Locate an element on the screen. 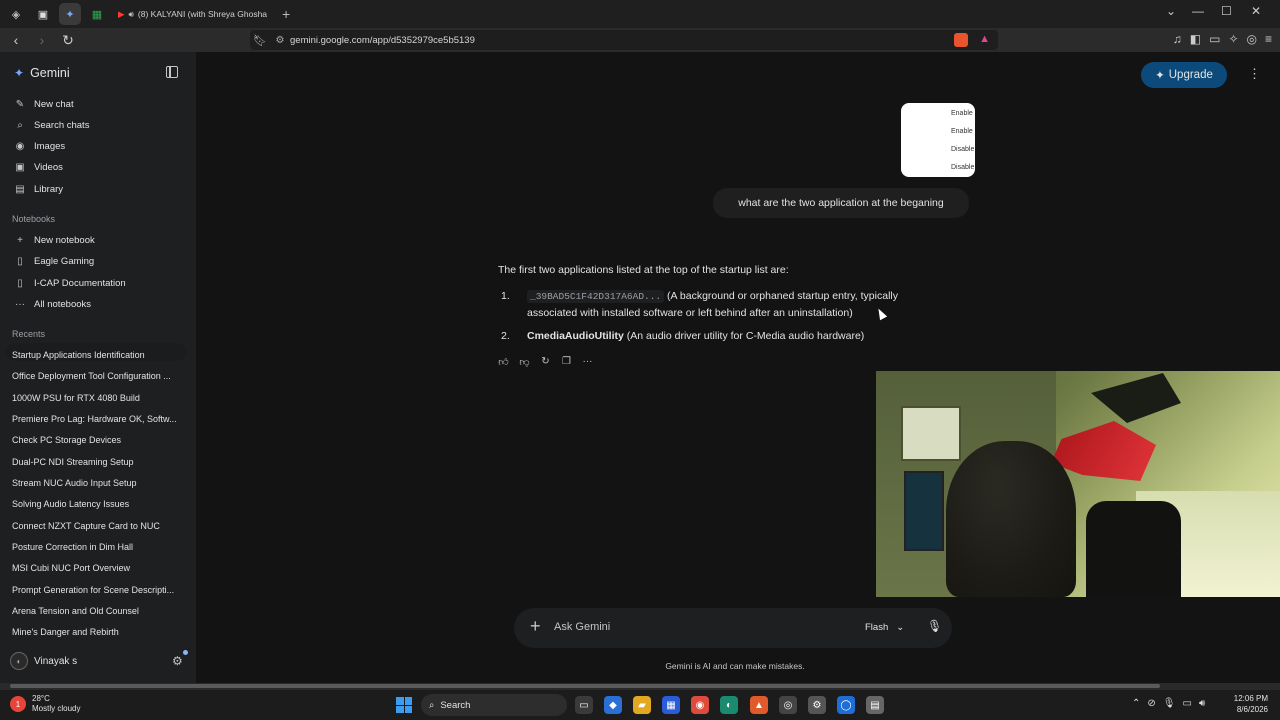 The height and width of the screenshot is (720, 1280). recent-chat-item: Posture Correction in Dim Hall is located at coordinates (97, 547).